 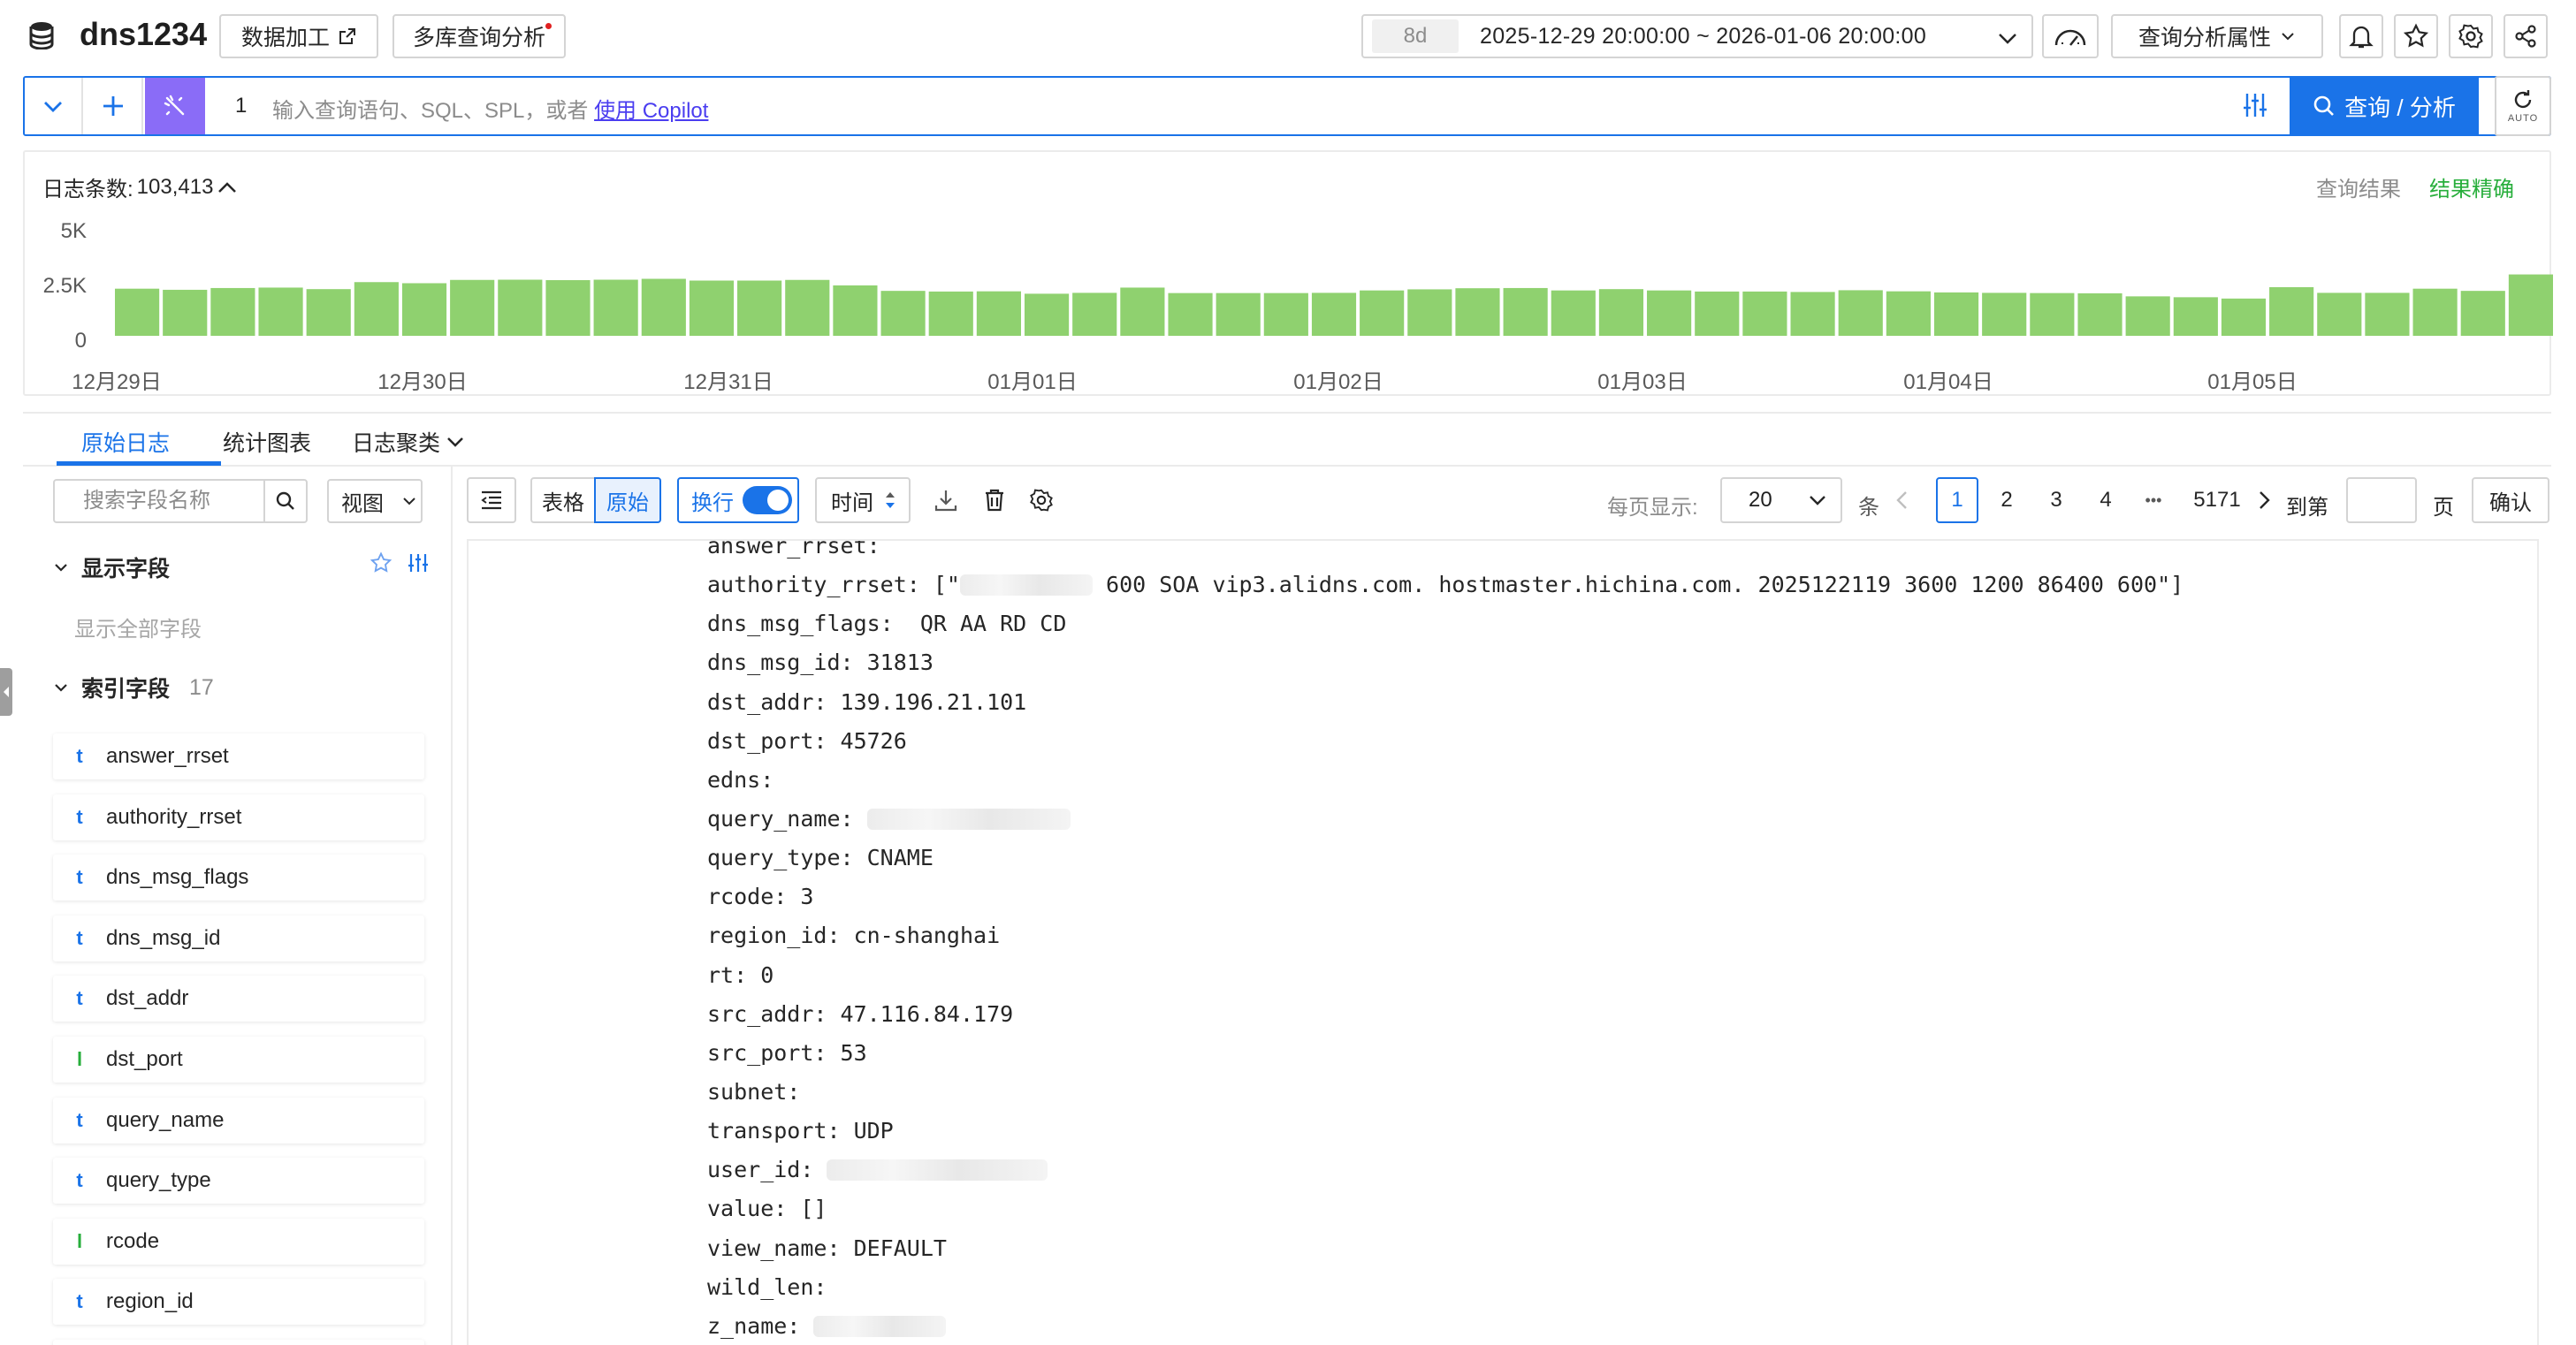 What do you see at coordinates (767, 741) in the screenshot?
I see `log-field-key: dst_port:` at bounding box center [767, 741].